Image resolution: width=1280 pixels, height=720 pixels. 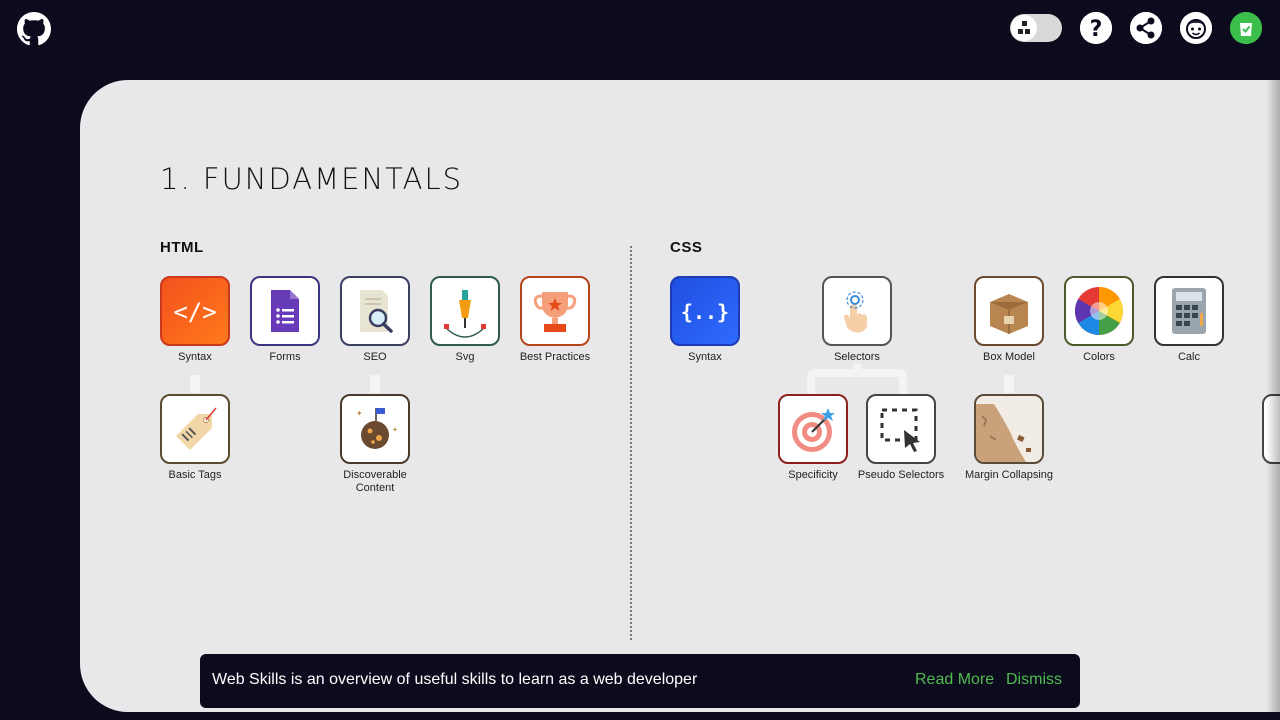 What do you see at coordinates (1009, 429) in the screenshot?
I see `landslide-icon` at bounding box center [1009, 429].